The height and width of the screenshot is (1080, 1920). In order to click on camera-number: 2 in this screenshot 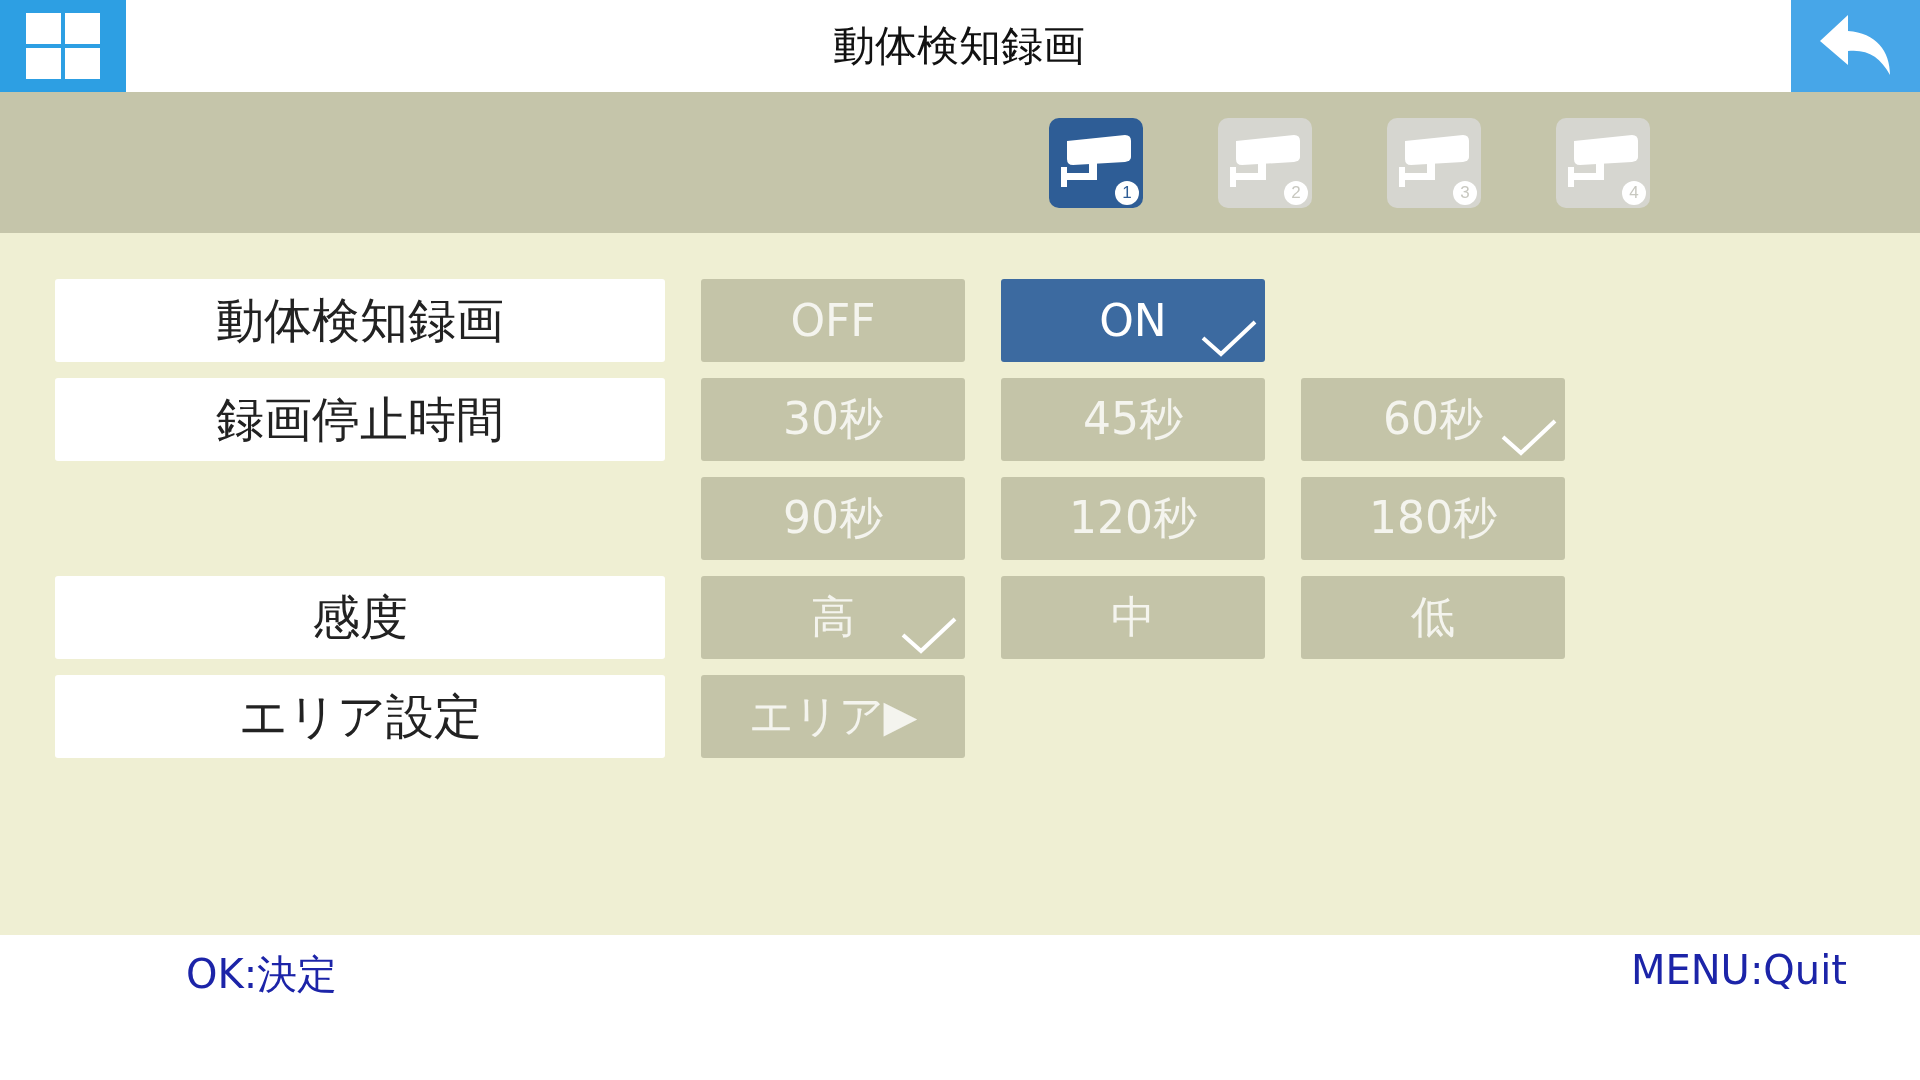, I will do `click(1296, 192)`.